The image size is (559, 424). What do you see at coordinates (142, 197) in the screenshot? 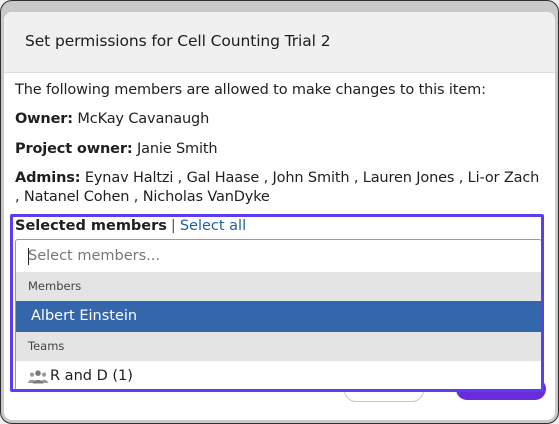
I see `admins-value-line2: , Natanel Cohen , Nicholas VanDyke` at bounding box center [142, 197].